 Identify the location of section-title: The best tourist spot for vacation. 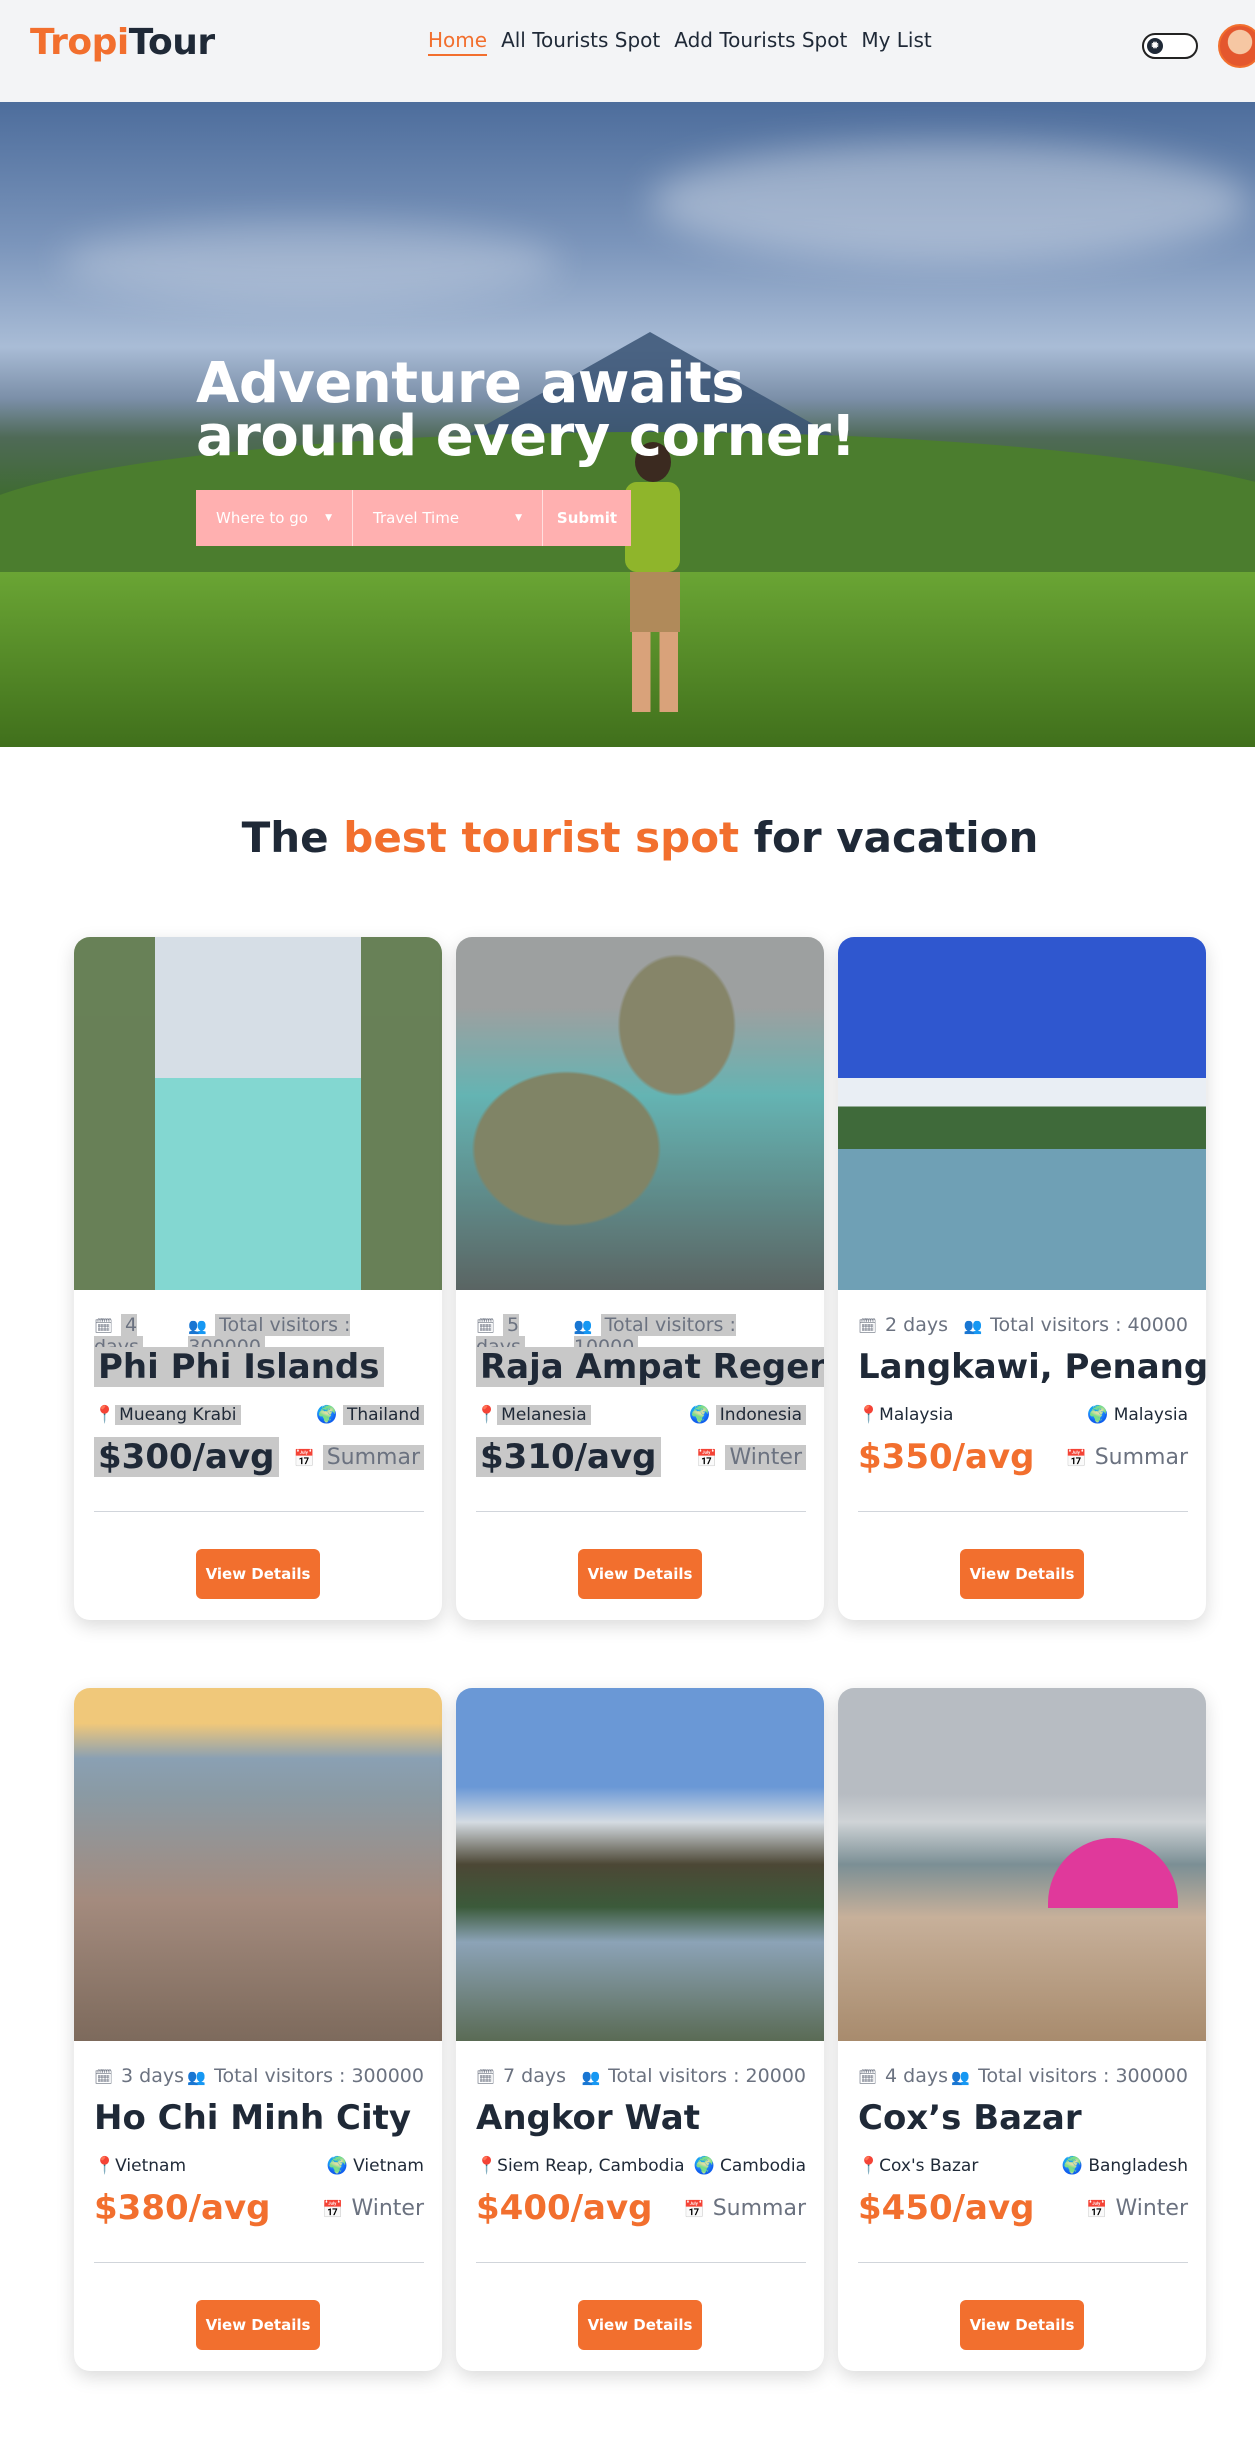
(627, 837).